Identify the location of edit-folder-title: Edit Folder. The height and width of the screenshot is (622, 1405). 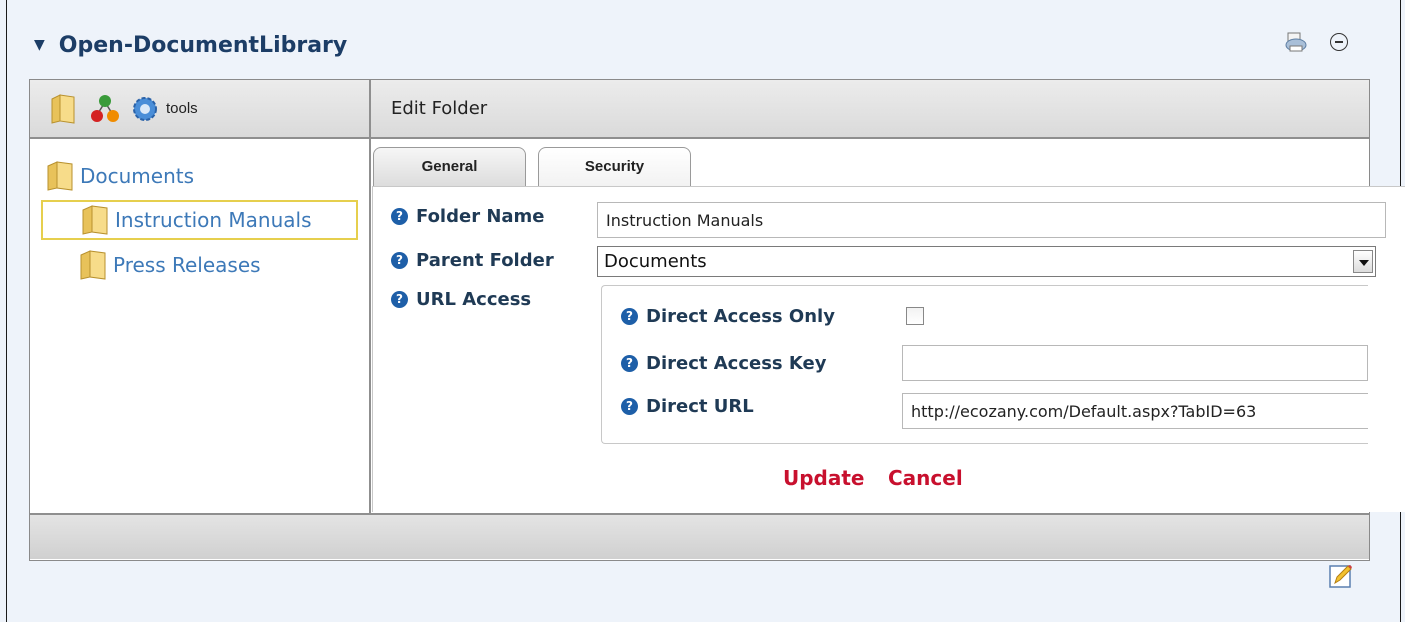
(439, 108).